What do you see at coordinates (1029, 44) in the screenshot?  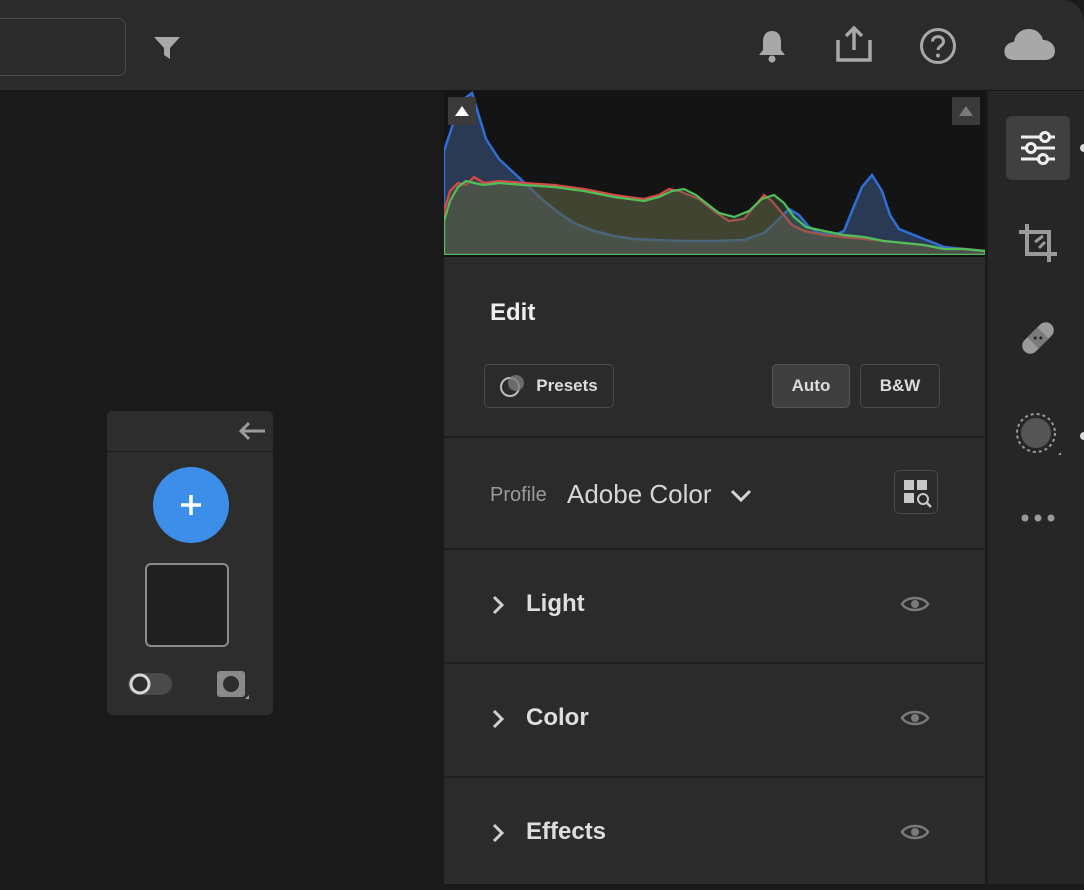 I see `cloud-icon` at bounding box center [1029, 44].